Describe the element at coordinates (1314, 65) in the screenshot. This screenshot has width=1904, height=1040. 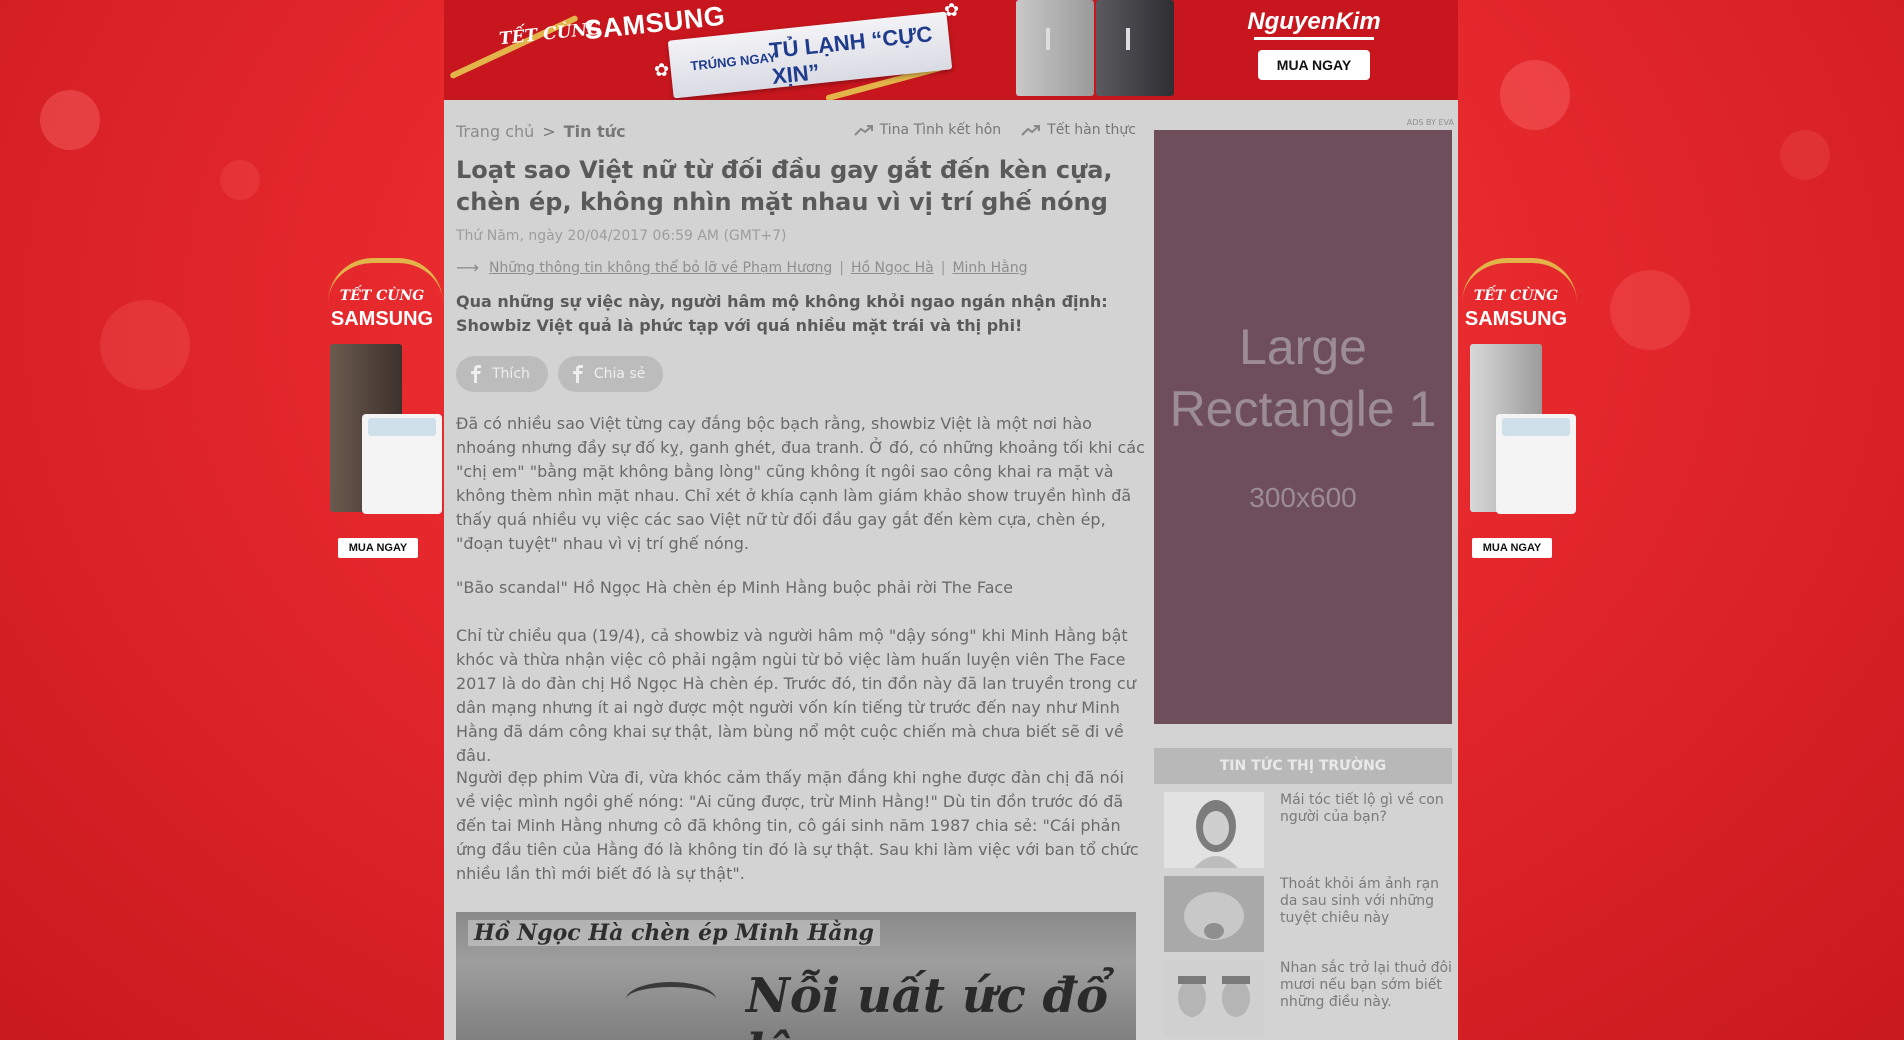
I see `banner-buy-now-button: MUA NGAY` at that location.